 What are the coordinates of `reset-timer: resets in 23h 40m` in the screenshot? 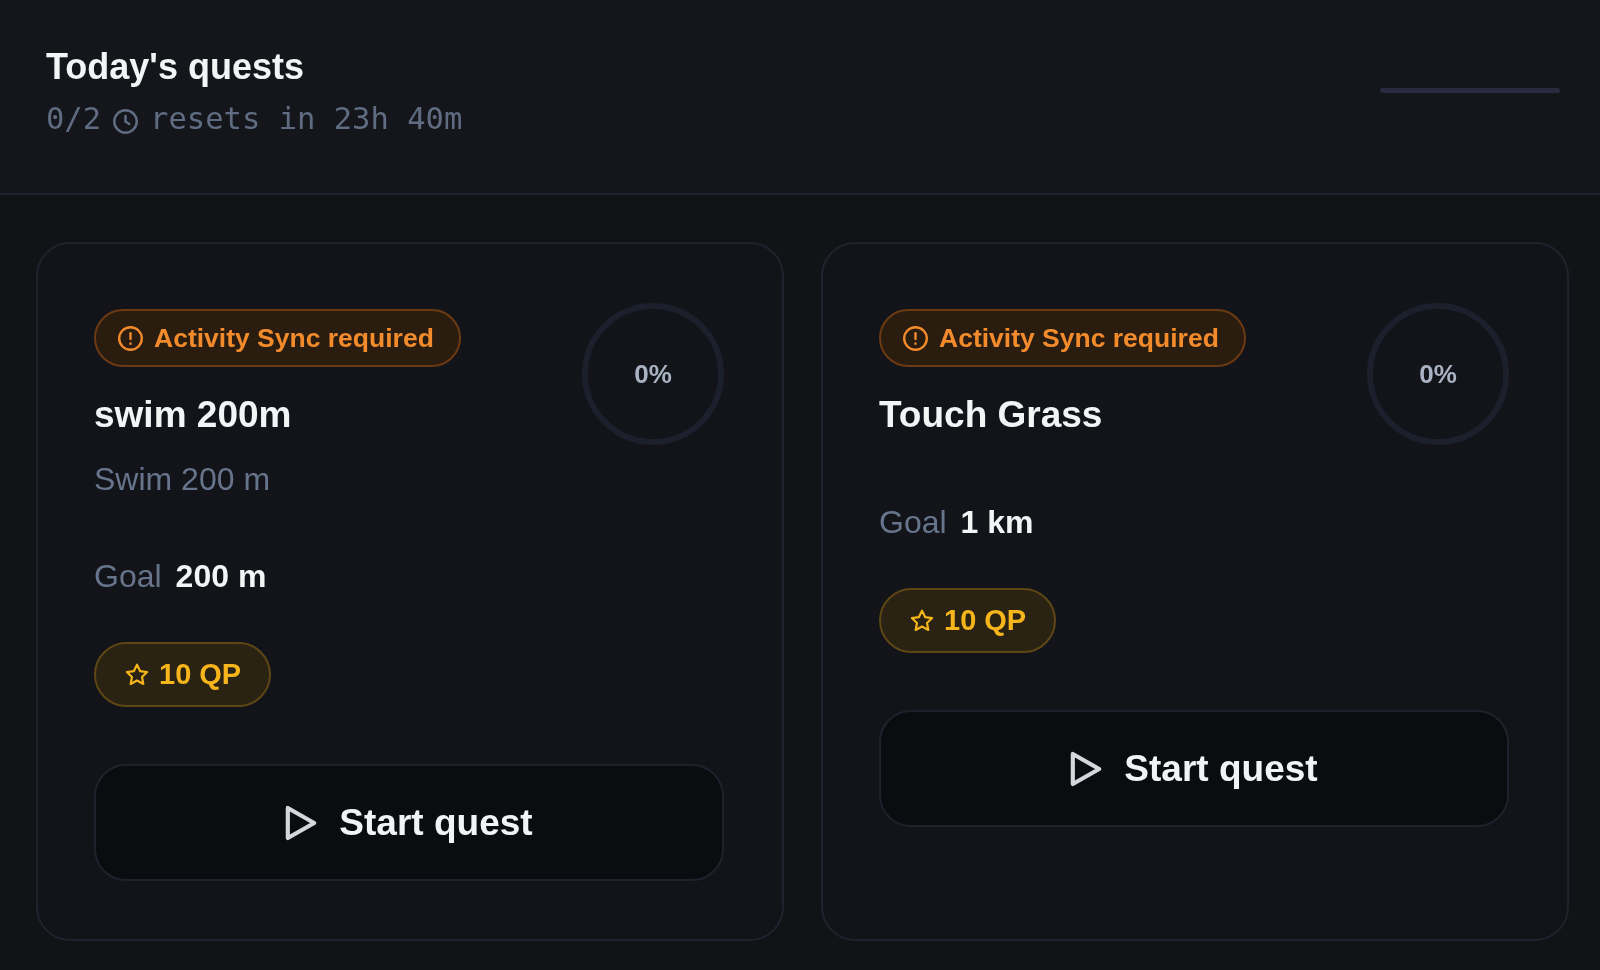 It's located at (306, 119).